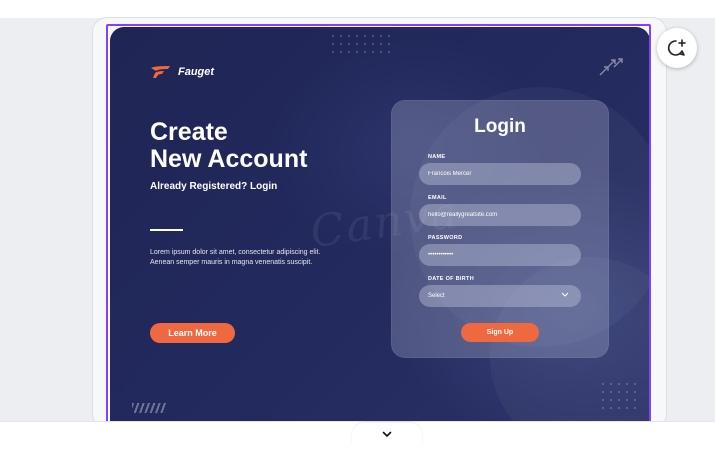 Image resolution: width=715 pixels, height=453 pixels. I want to click on collapse-panel-button, so click(387, 434).